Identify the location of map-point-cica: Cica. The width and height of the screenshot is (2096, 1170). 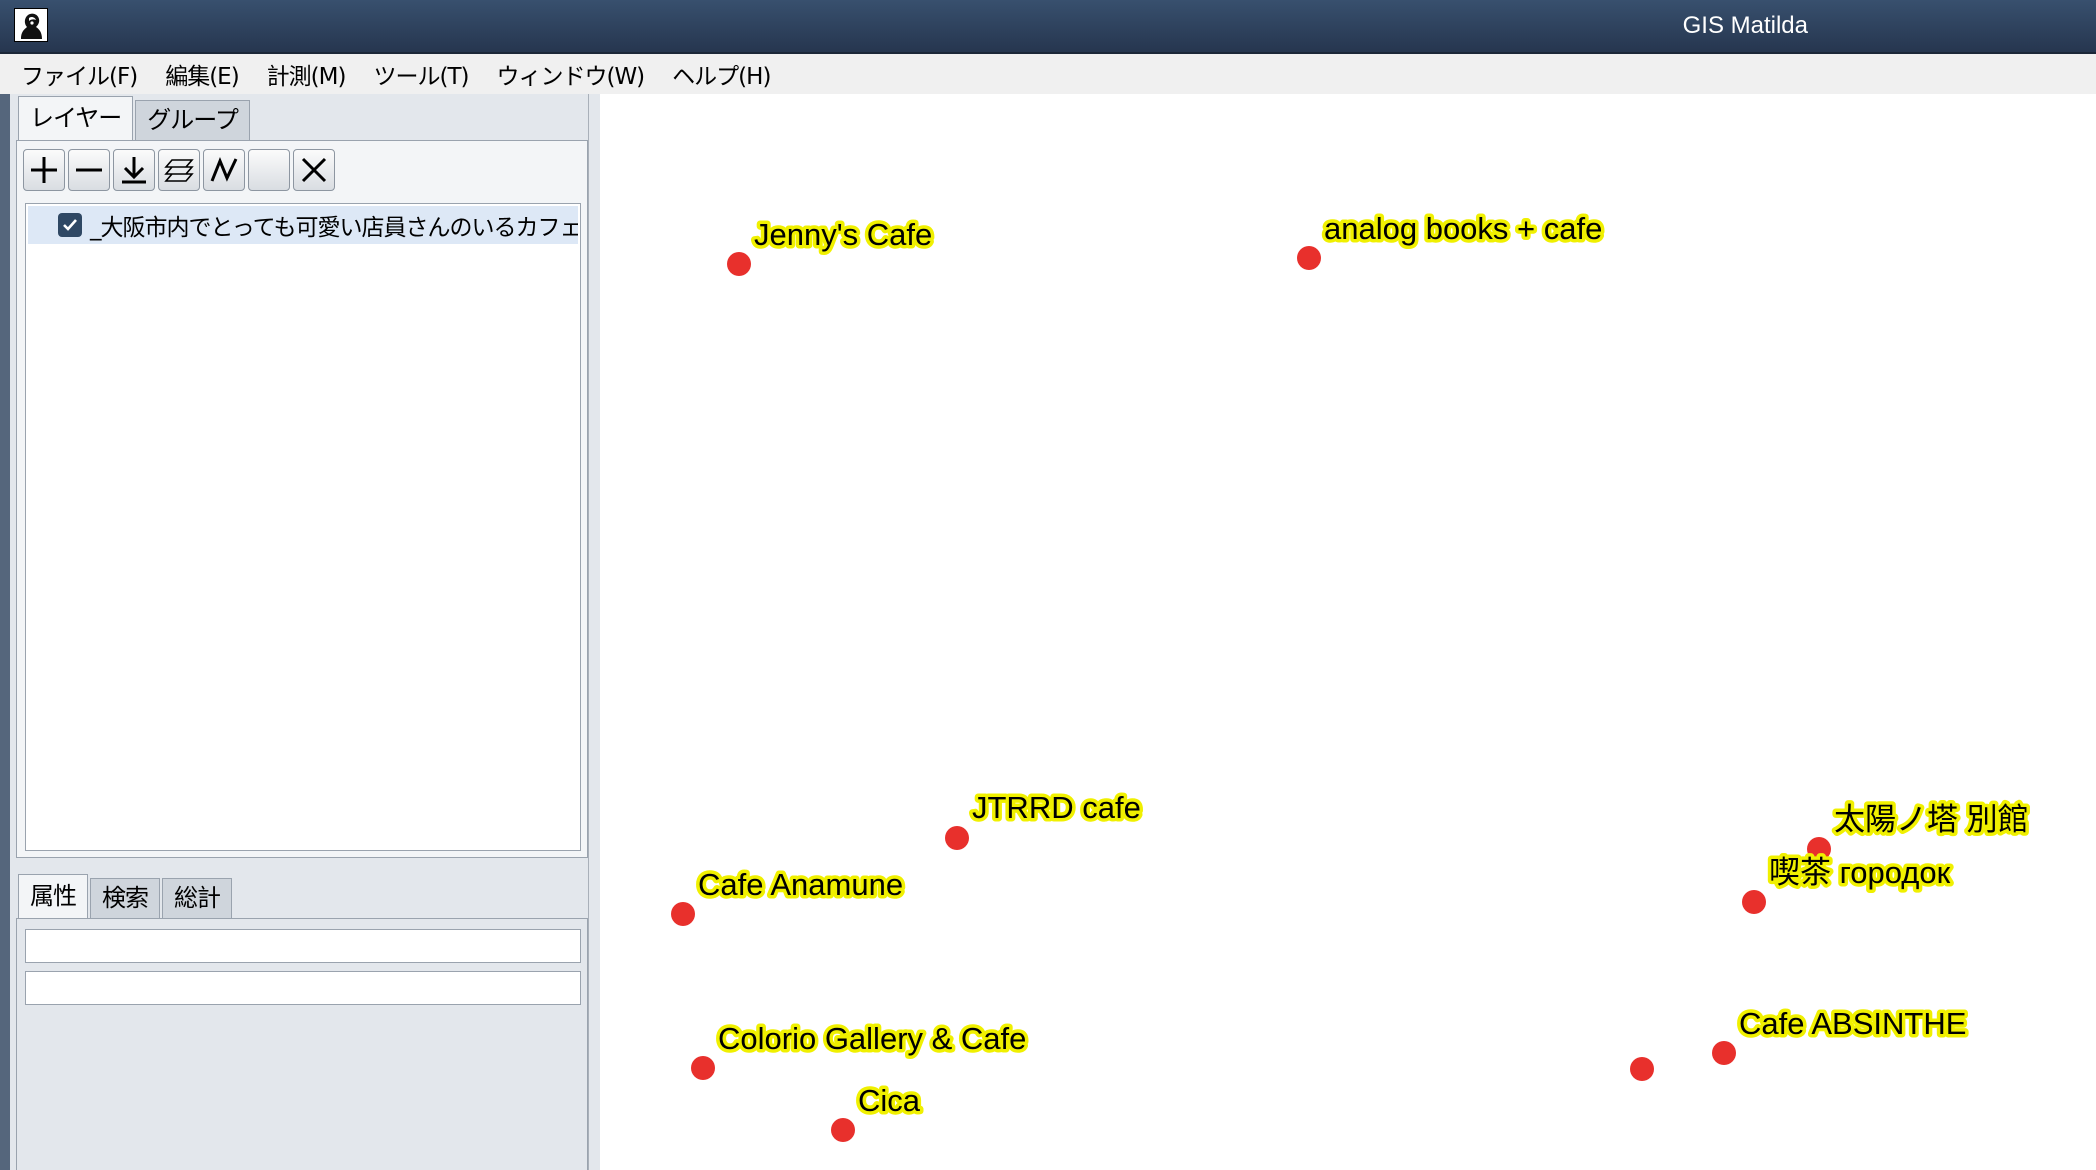
(877, 1111).